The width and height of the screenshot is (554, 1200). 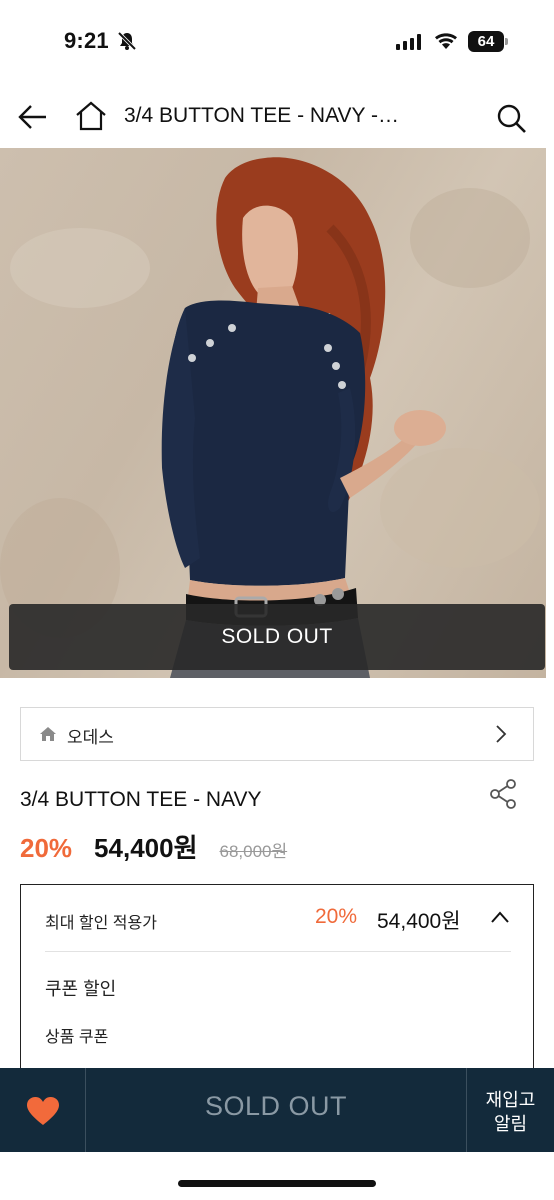 I want to click on brand-link: 오데스, so click(x=277, y=734).